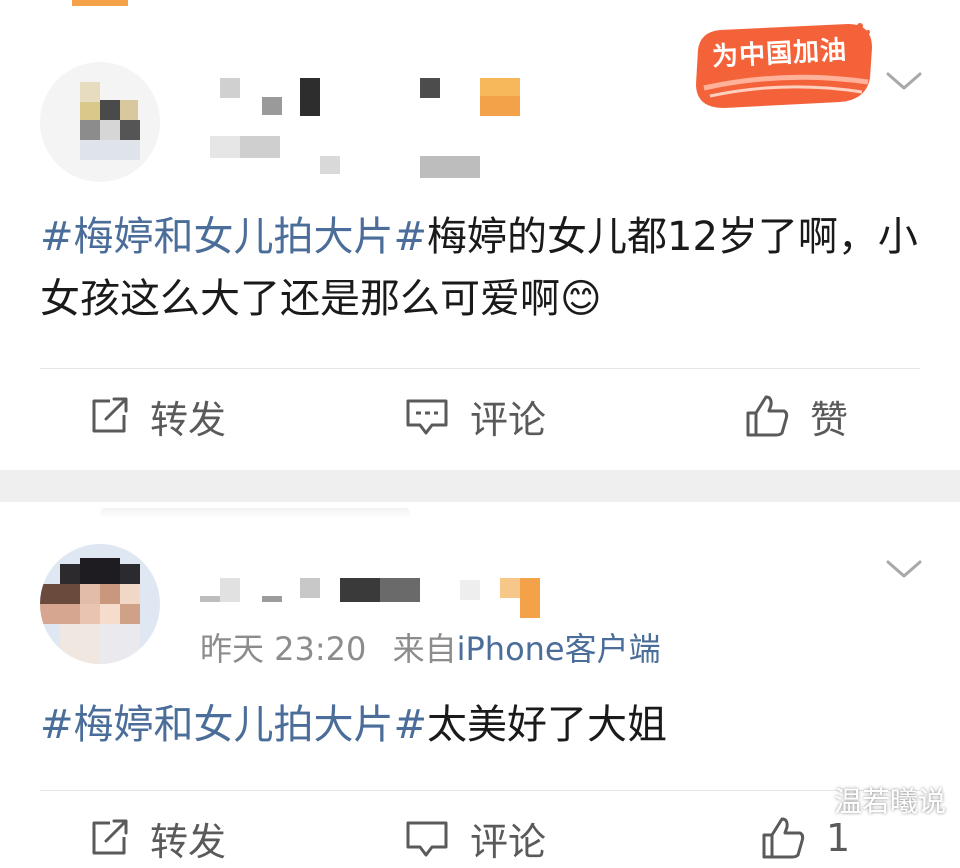 The width and height of the screenshot is (960, 868). Describe the element at coordinates (547, 725) in the screenshot. I see `post-text: 太美好了大姐` at that location.